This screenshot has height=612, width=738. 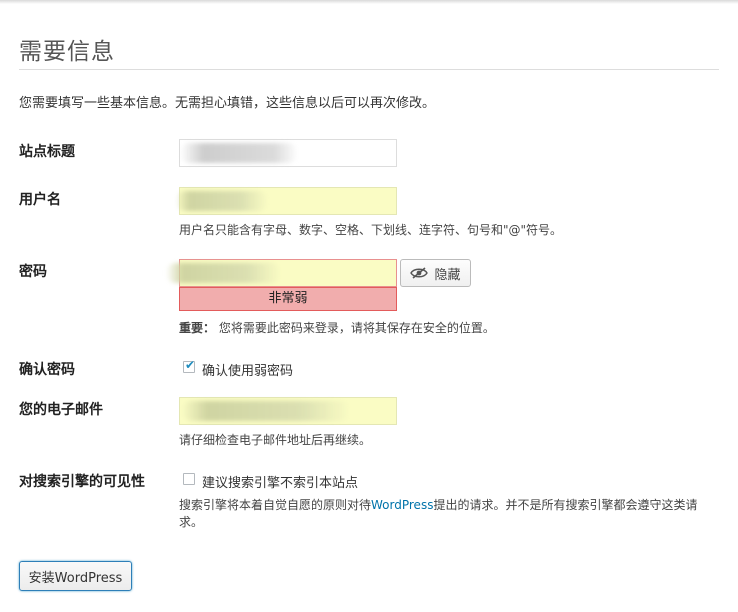 I want to click on email-input, so click(x=288, y=411).